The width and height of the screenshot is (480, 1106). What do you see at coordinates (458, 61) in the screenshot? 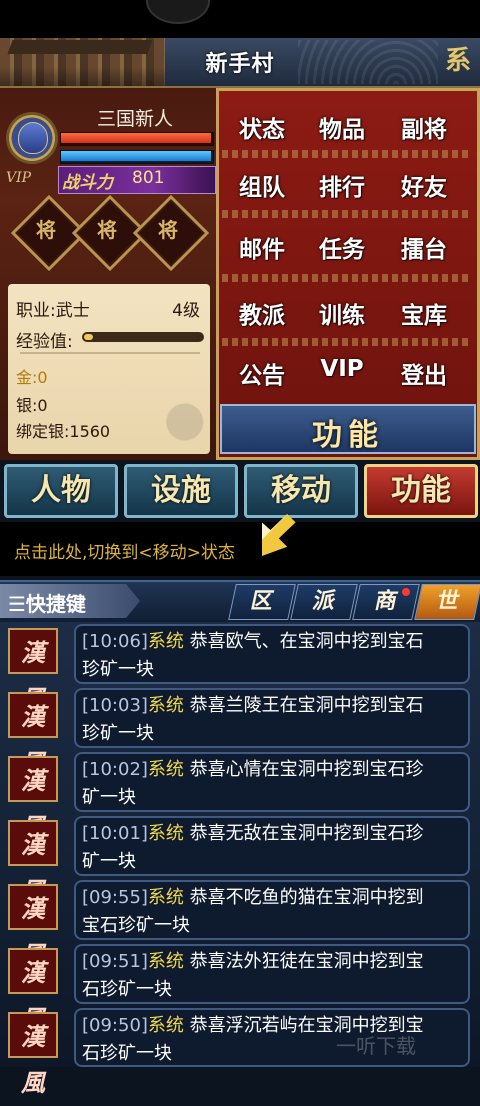
I see `system-menu-icon: 系` at bounding box center [458, 61].